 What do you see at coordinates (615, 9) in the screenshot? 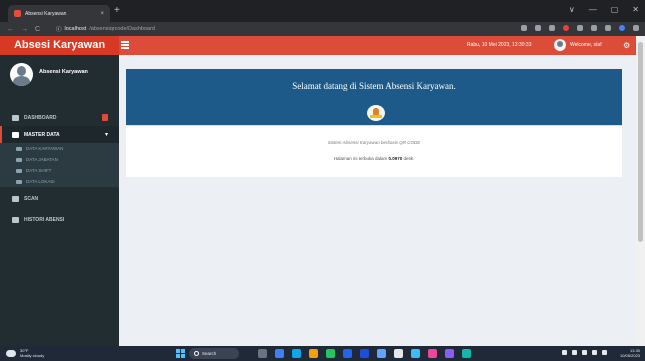
I see `maximize-button: ▢` at bounding box center [615, 9].